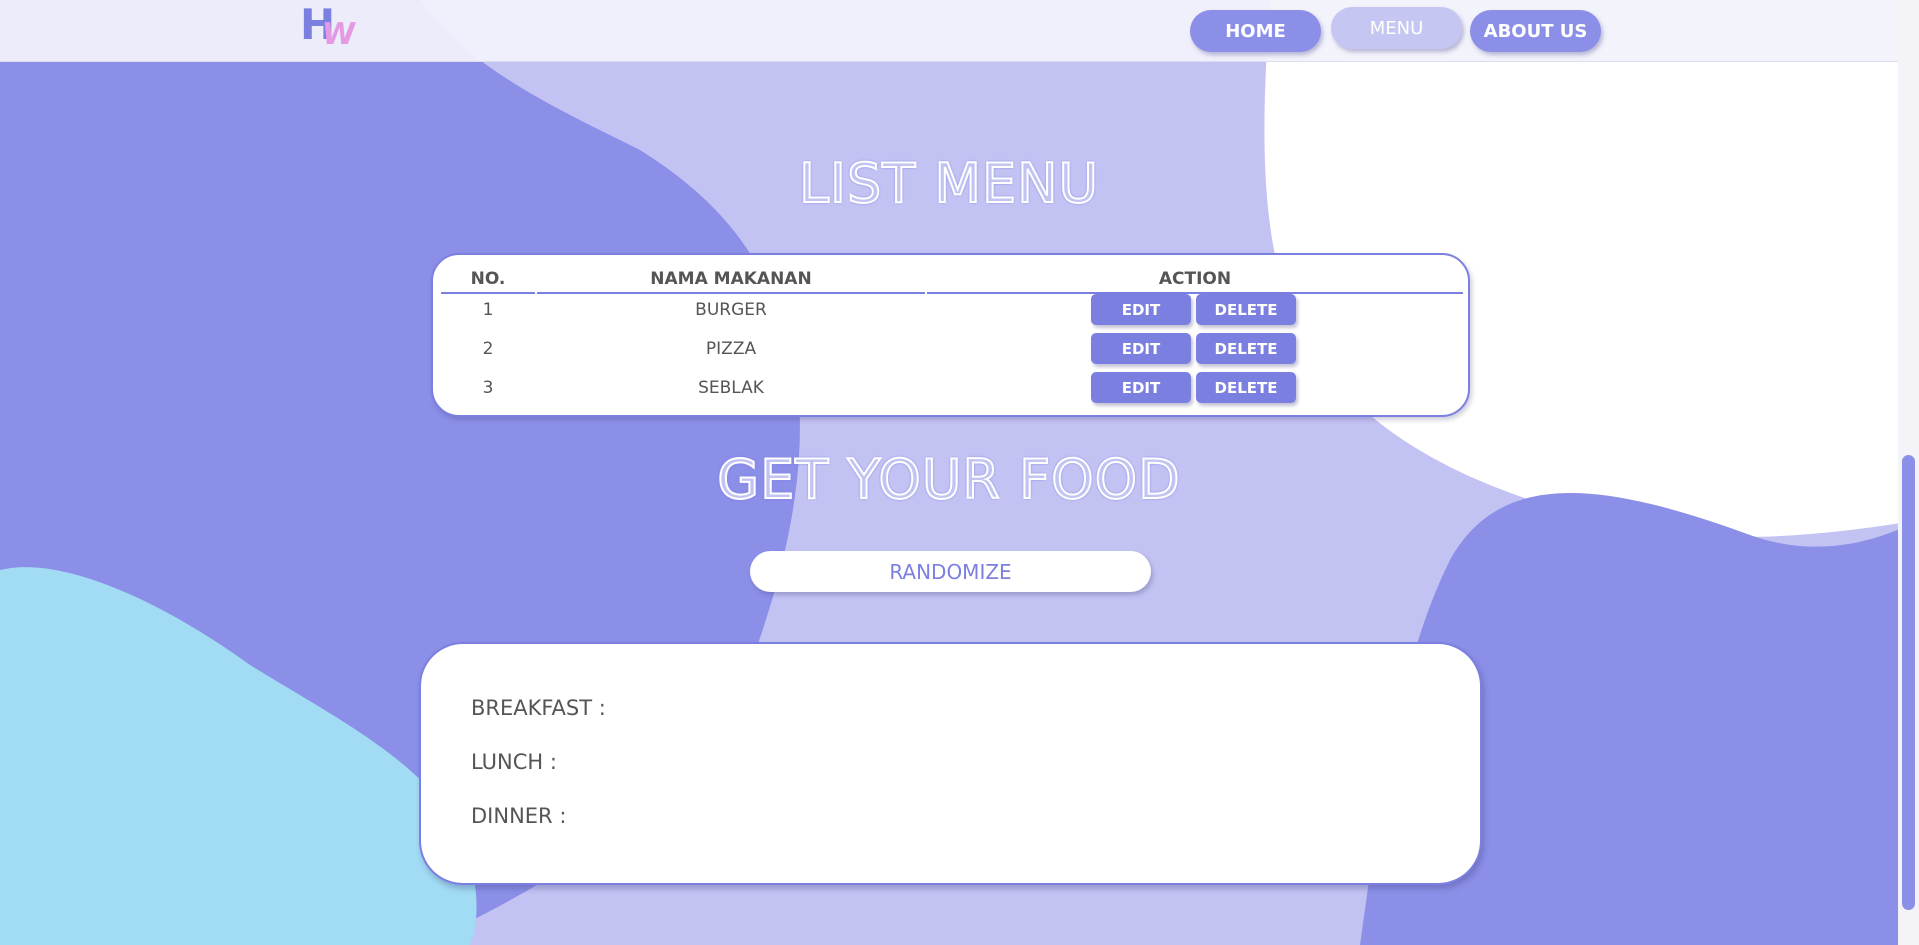  I want to click on meal-result-card: BREAKFAST : LUNCH : DINNER :, so click(950, 763).